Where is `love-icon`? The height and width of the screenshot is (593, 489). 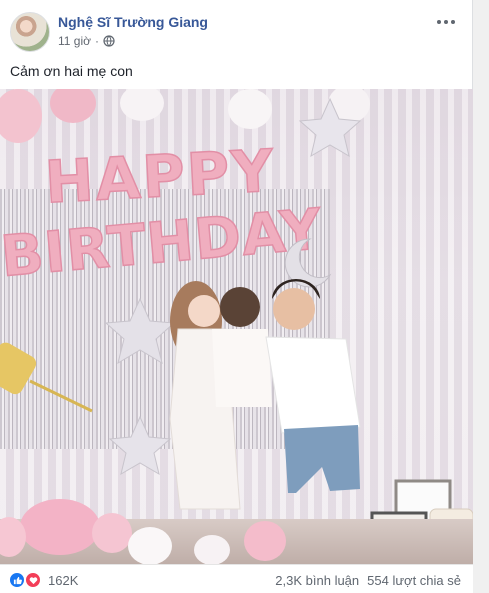
love-icon is located at coordinates (33, 580).